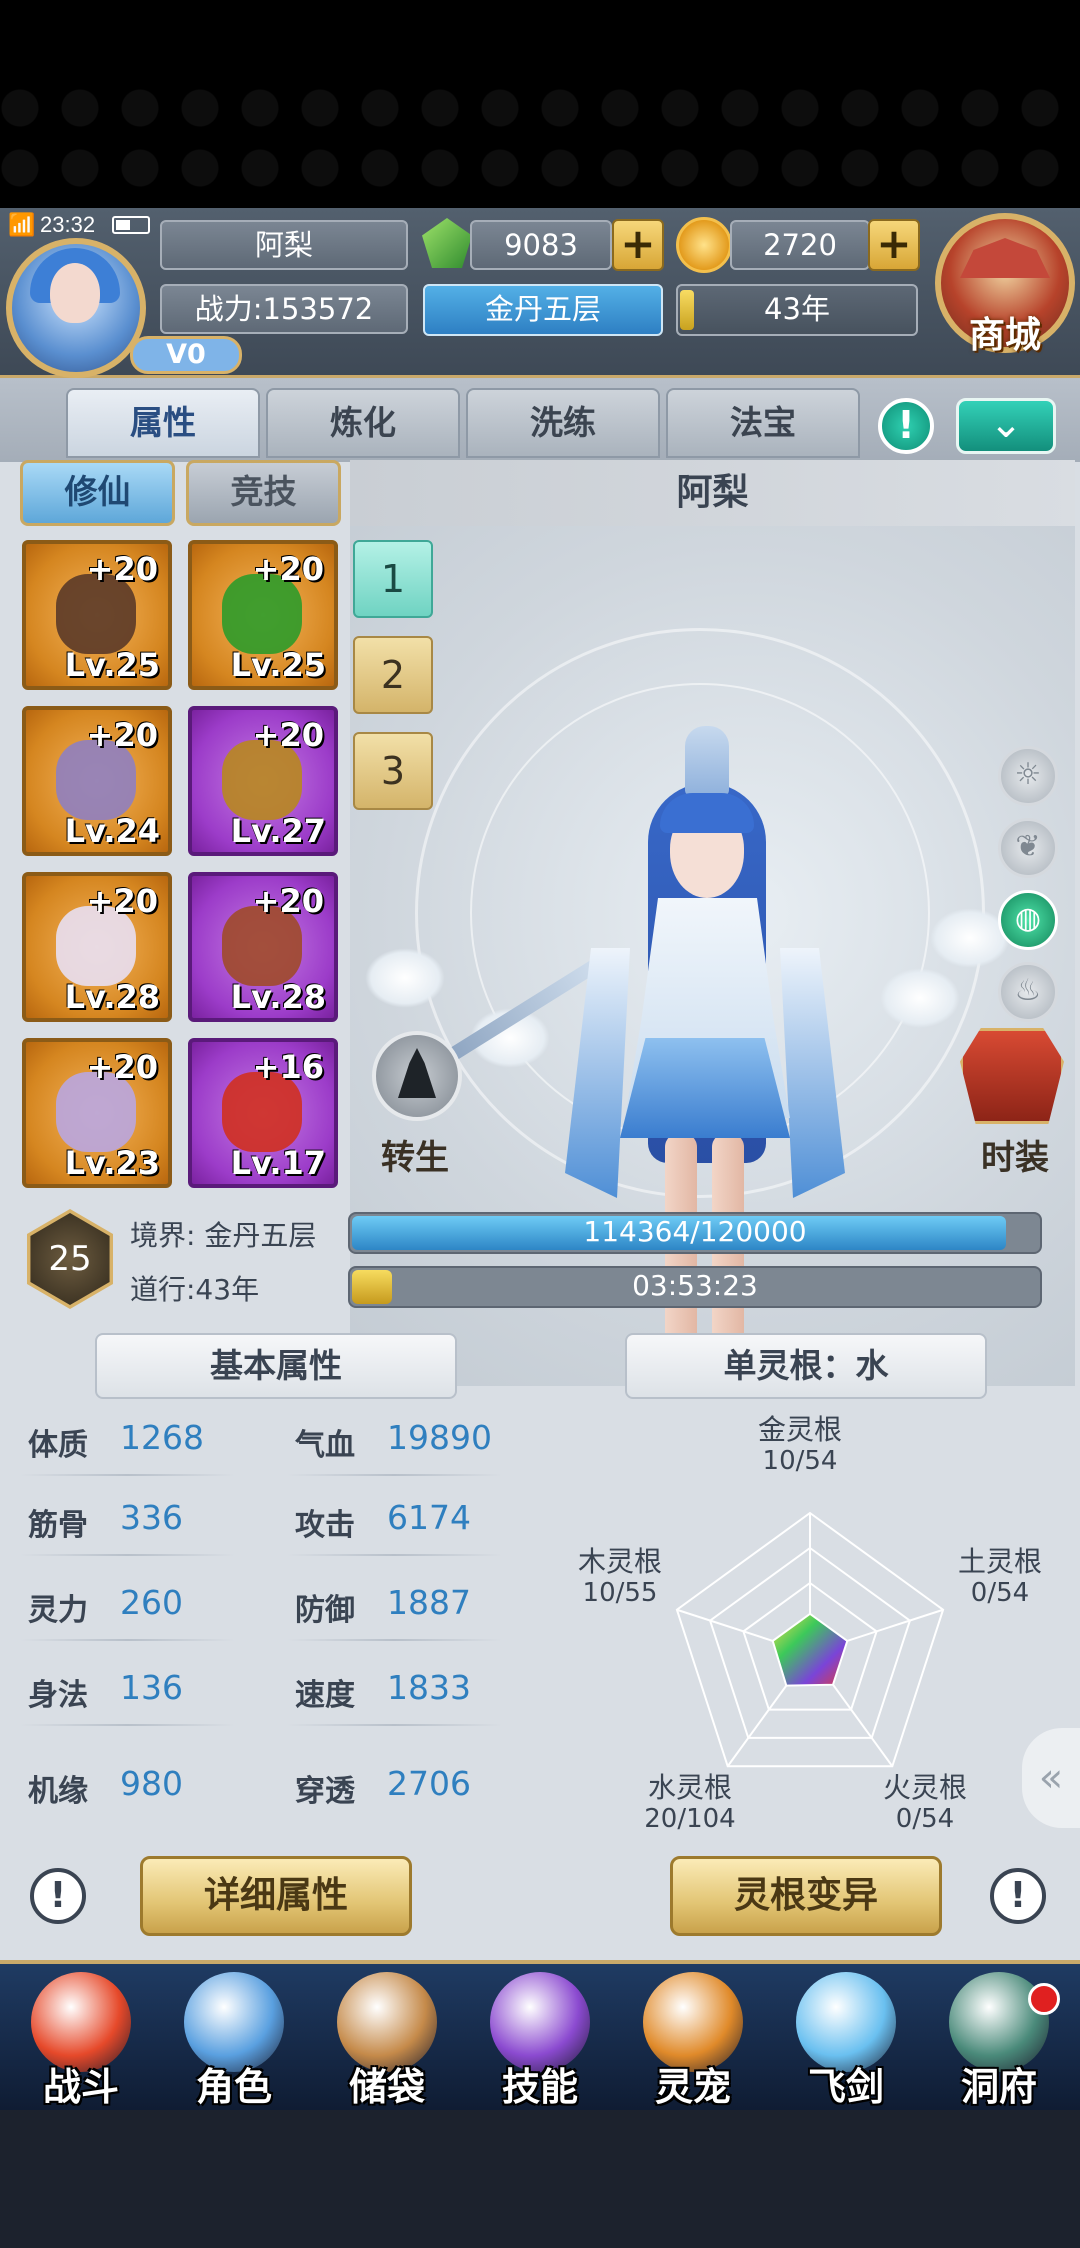 This screenshot has height=2248, width=1080. What do you see at coordinates (1028, 848) in the screenshot?
I see `leaf-element-icon: ❦` at bounding box center [1028, 848].